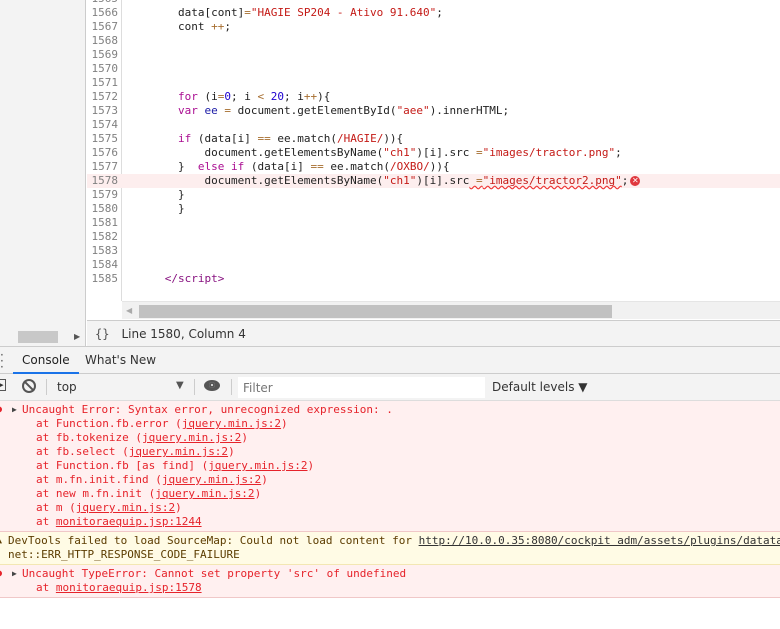 The height and width of the screenshot is (629, 780). I want to click on divider, so click(46, 387).